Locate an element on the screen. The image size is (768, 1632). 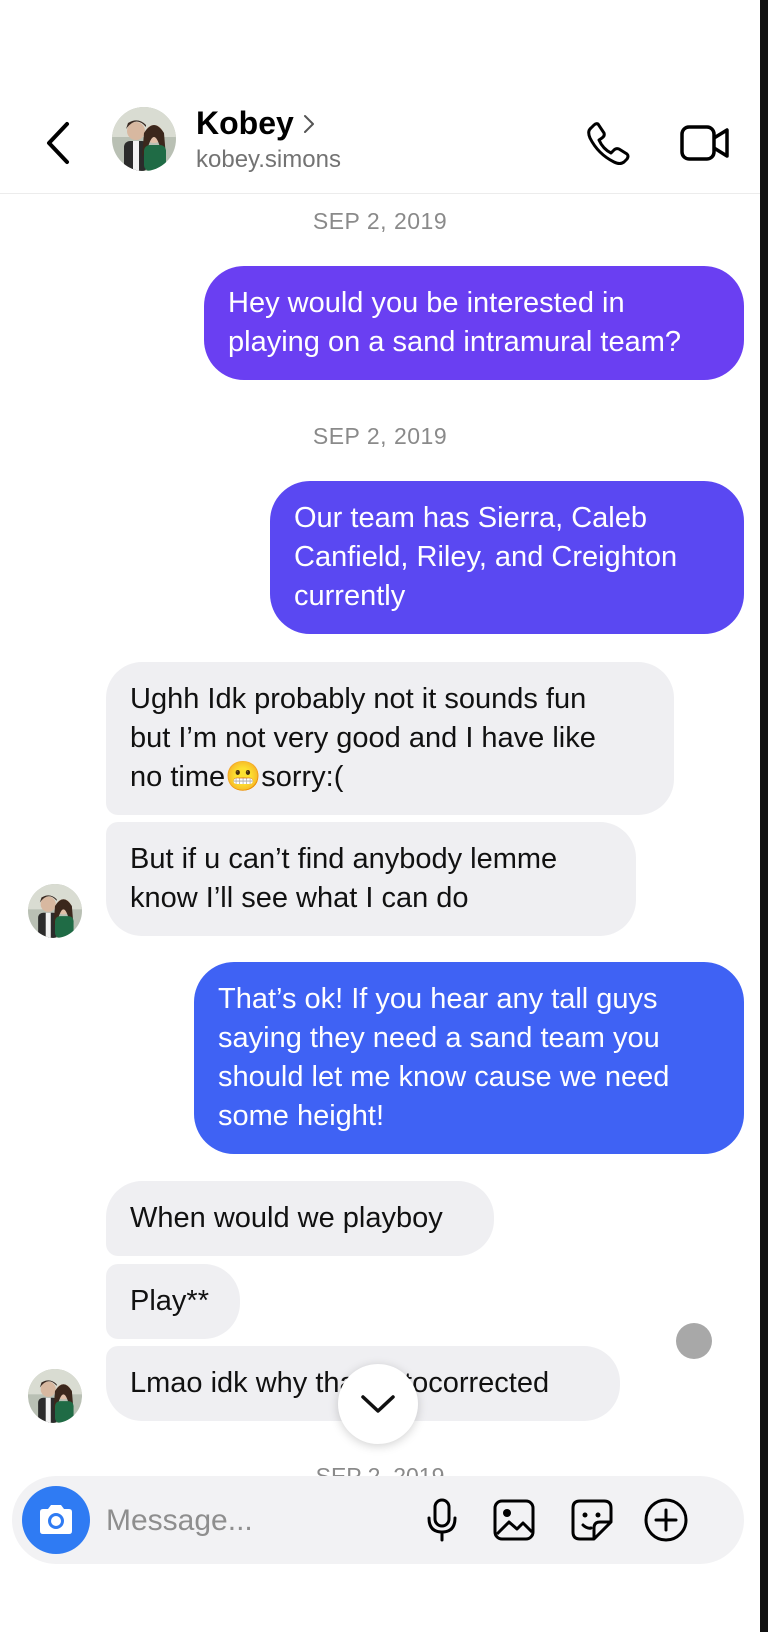
gallery-button is located at coordinates (514, 1520).